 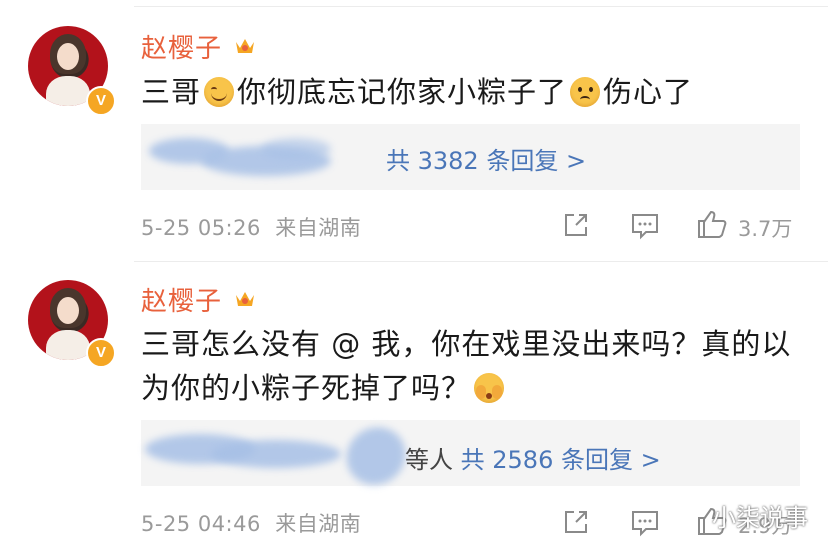 What do you see at coordinates (585, 92) in the screenshot?
I see `sad-emoji-icon` at bounding box center [585, 92].